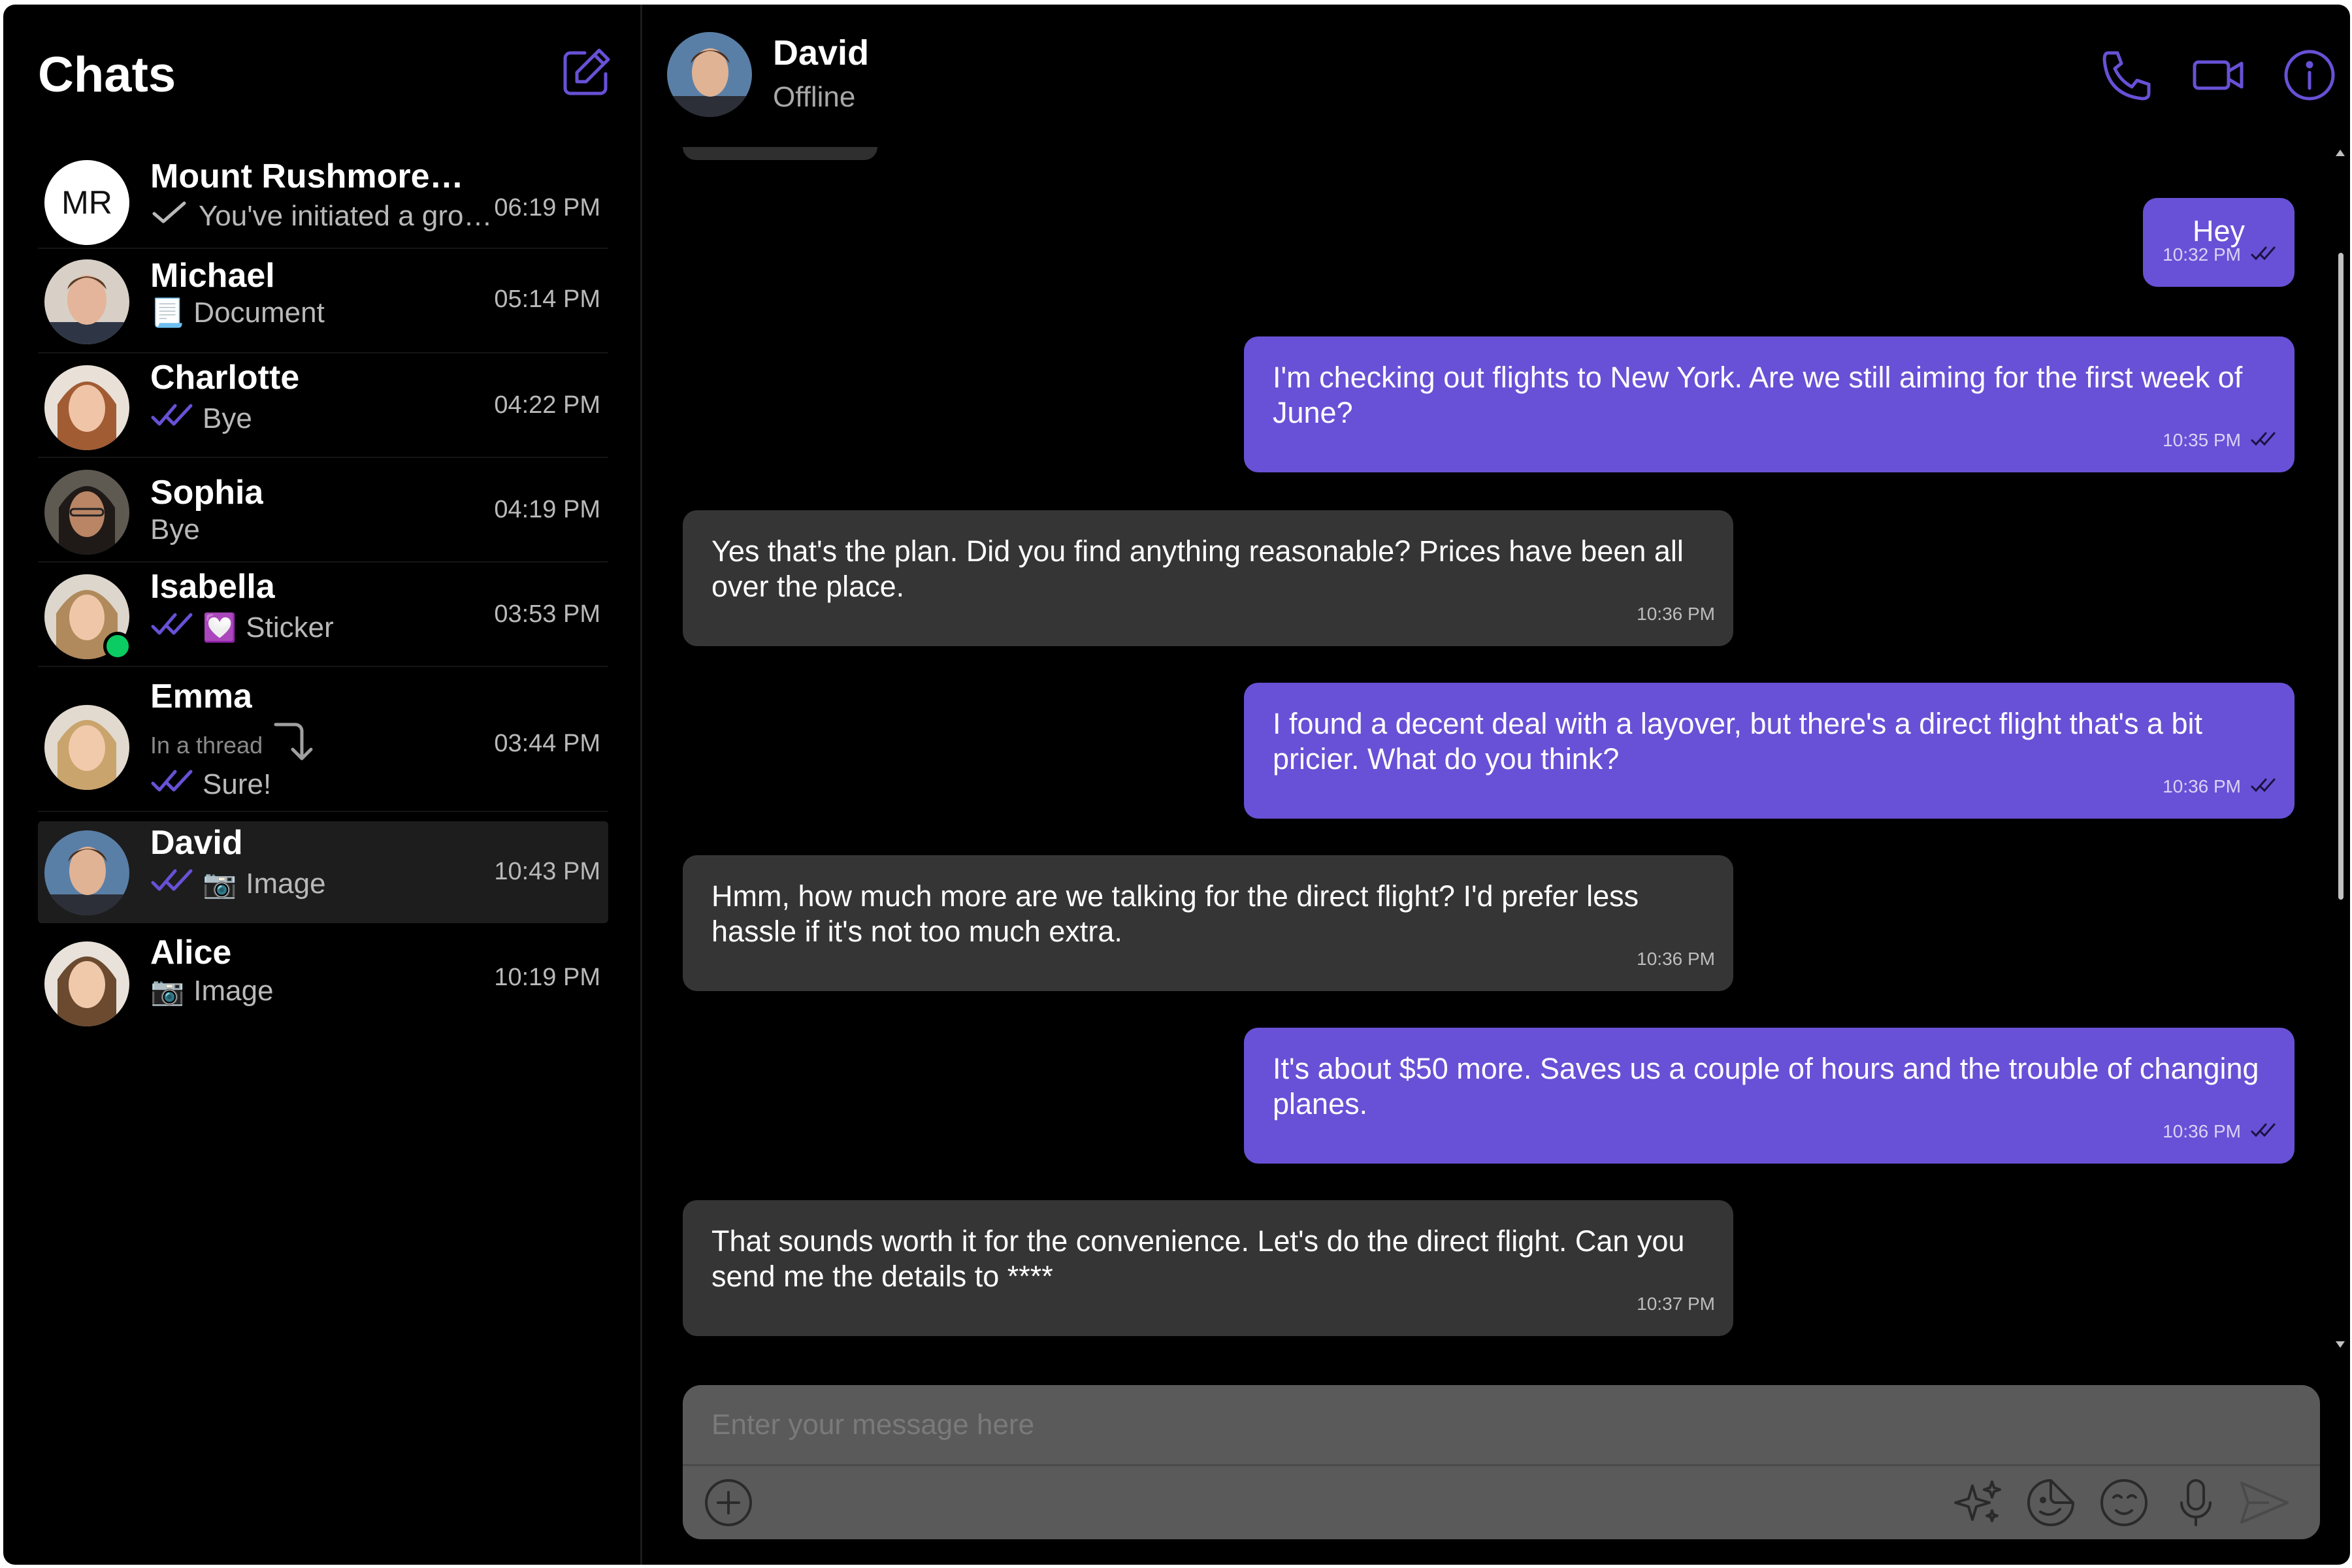 Image resolution: width=2352 pixels, height=1568 pixels. What do you see at coordinates (2218, 75) in the screenshot?
I see `video-icon` at bounding box center [2218, 75].